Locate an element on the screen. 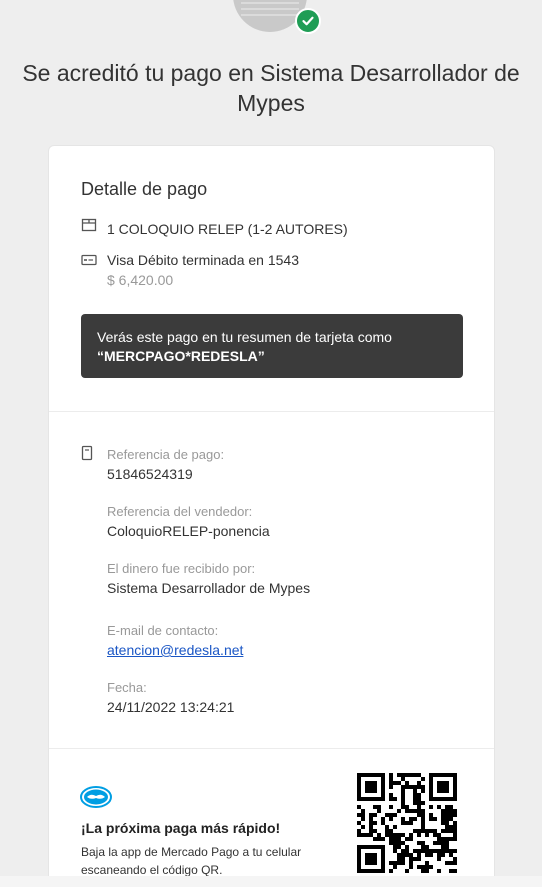 The image size is (542, 887). contact-email-link: atencion@redesla.net is located at coordinates (175, 650).